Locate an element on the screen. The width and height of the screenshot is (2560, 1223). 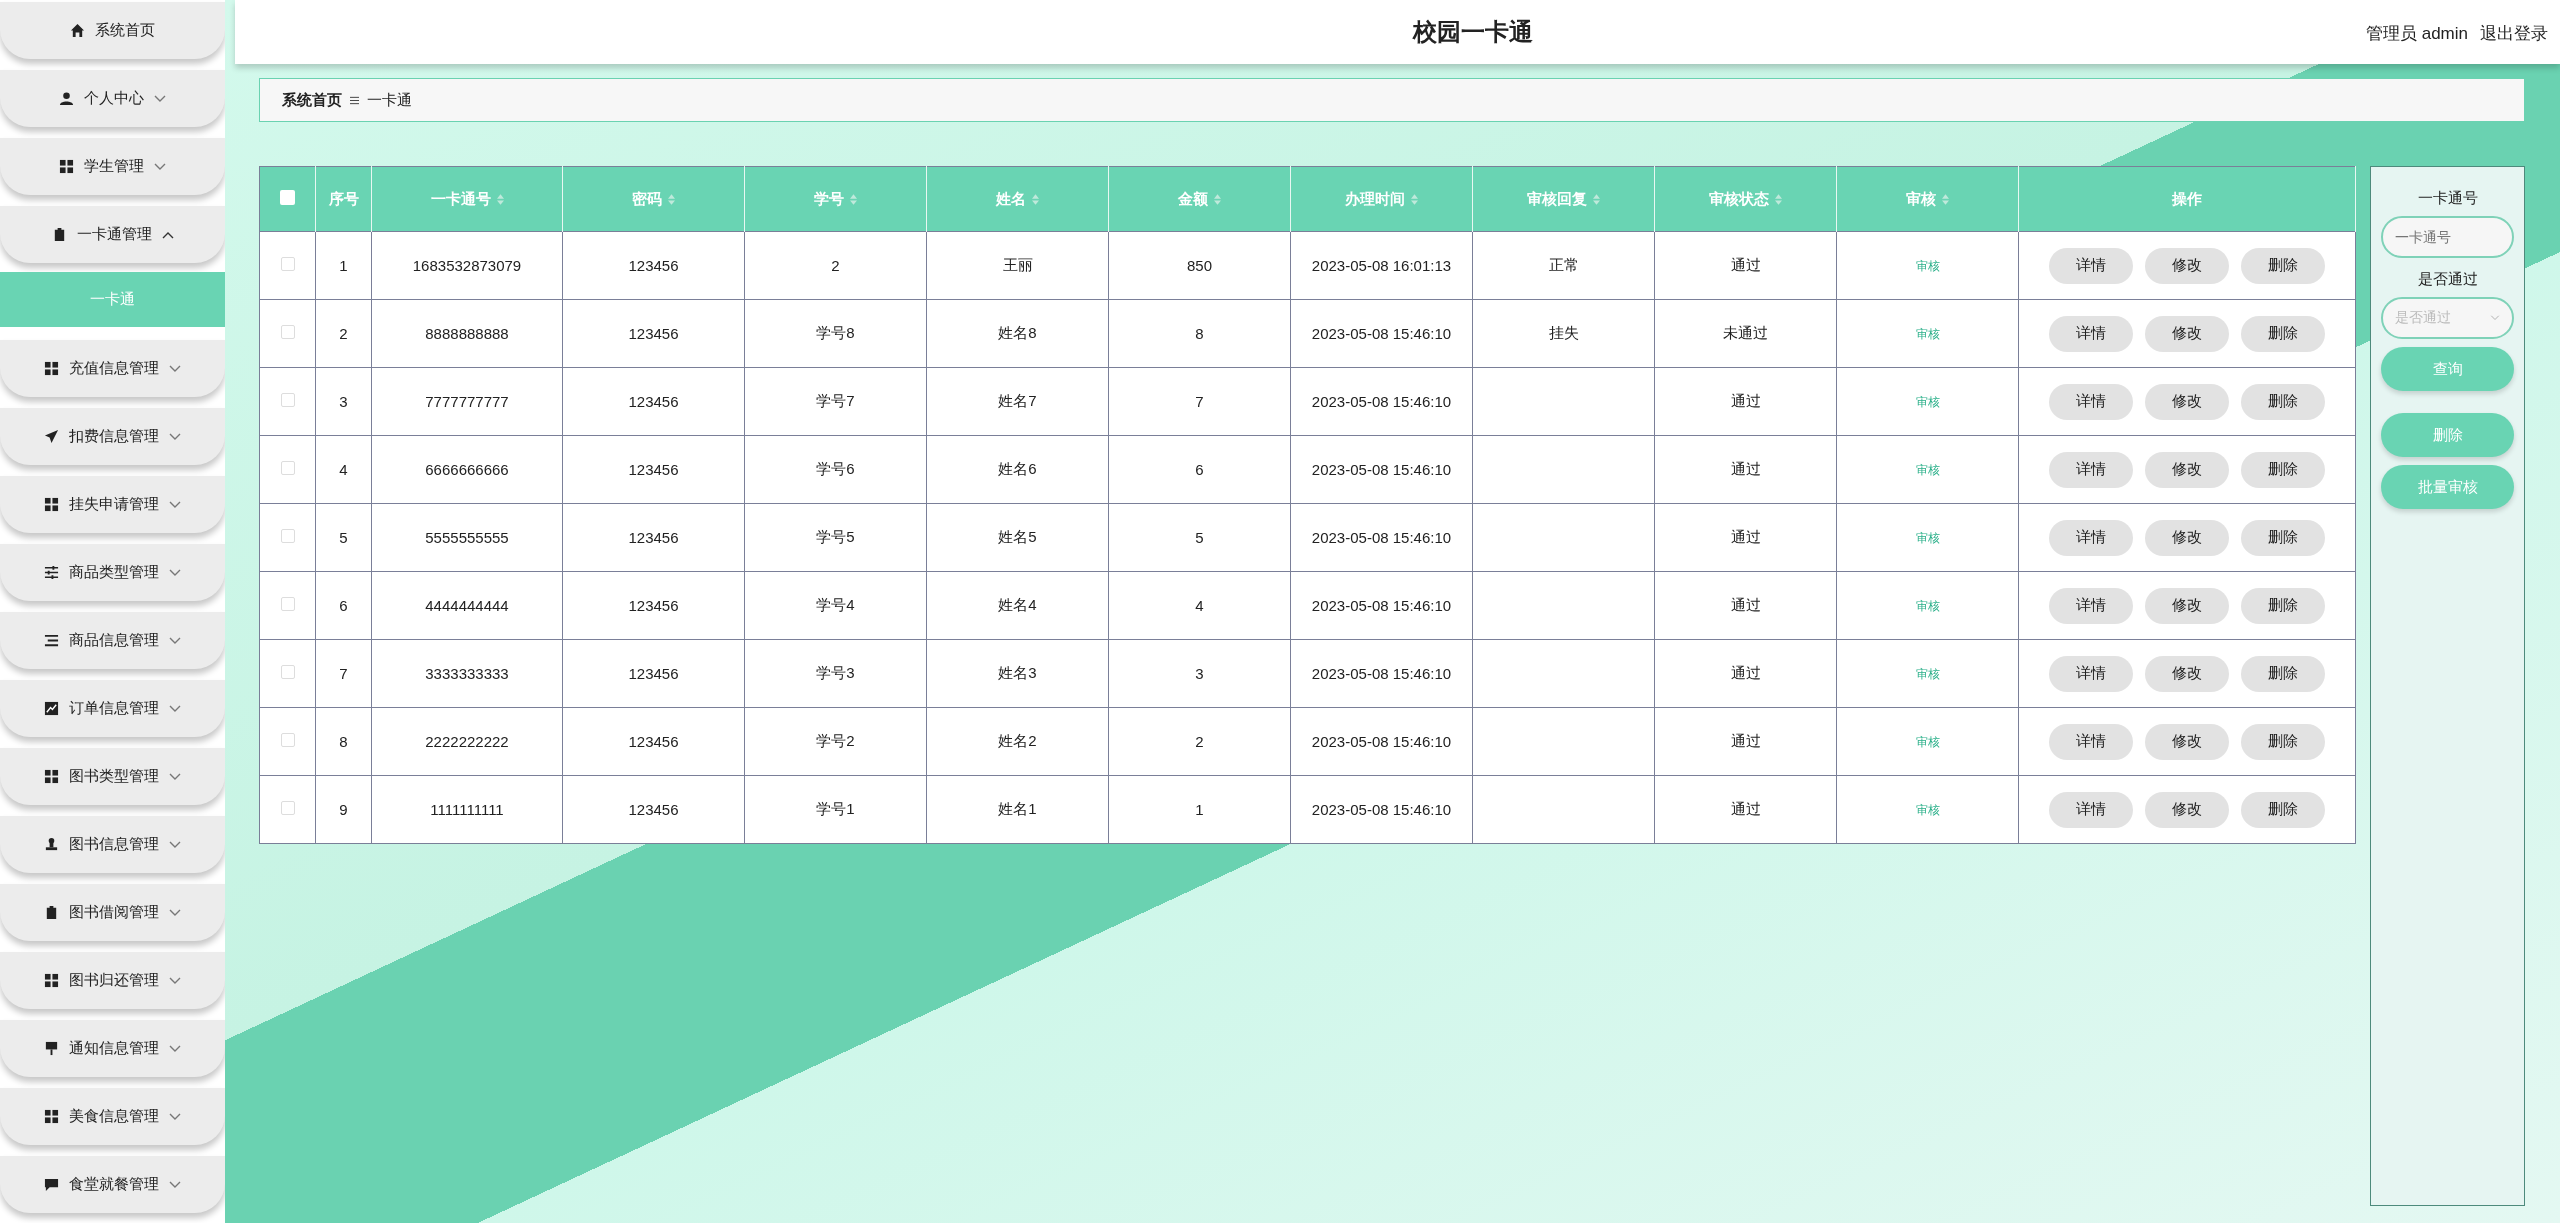
sidebar-item: 商品类型管理 is located at coordinates (112, 572).